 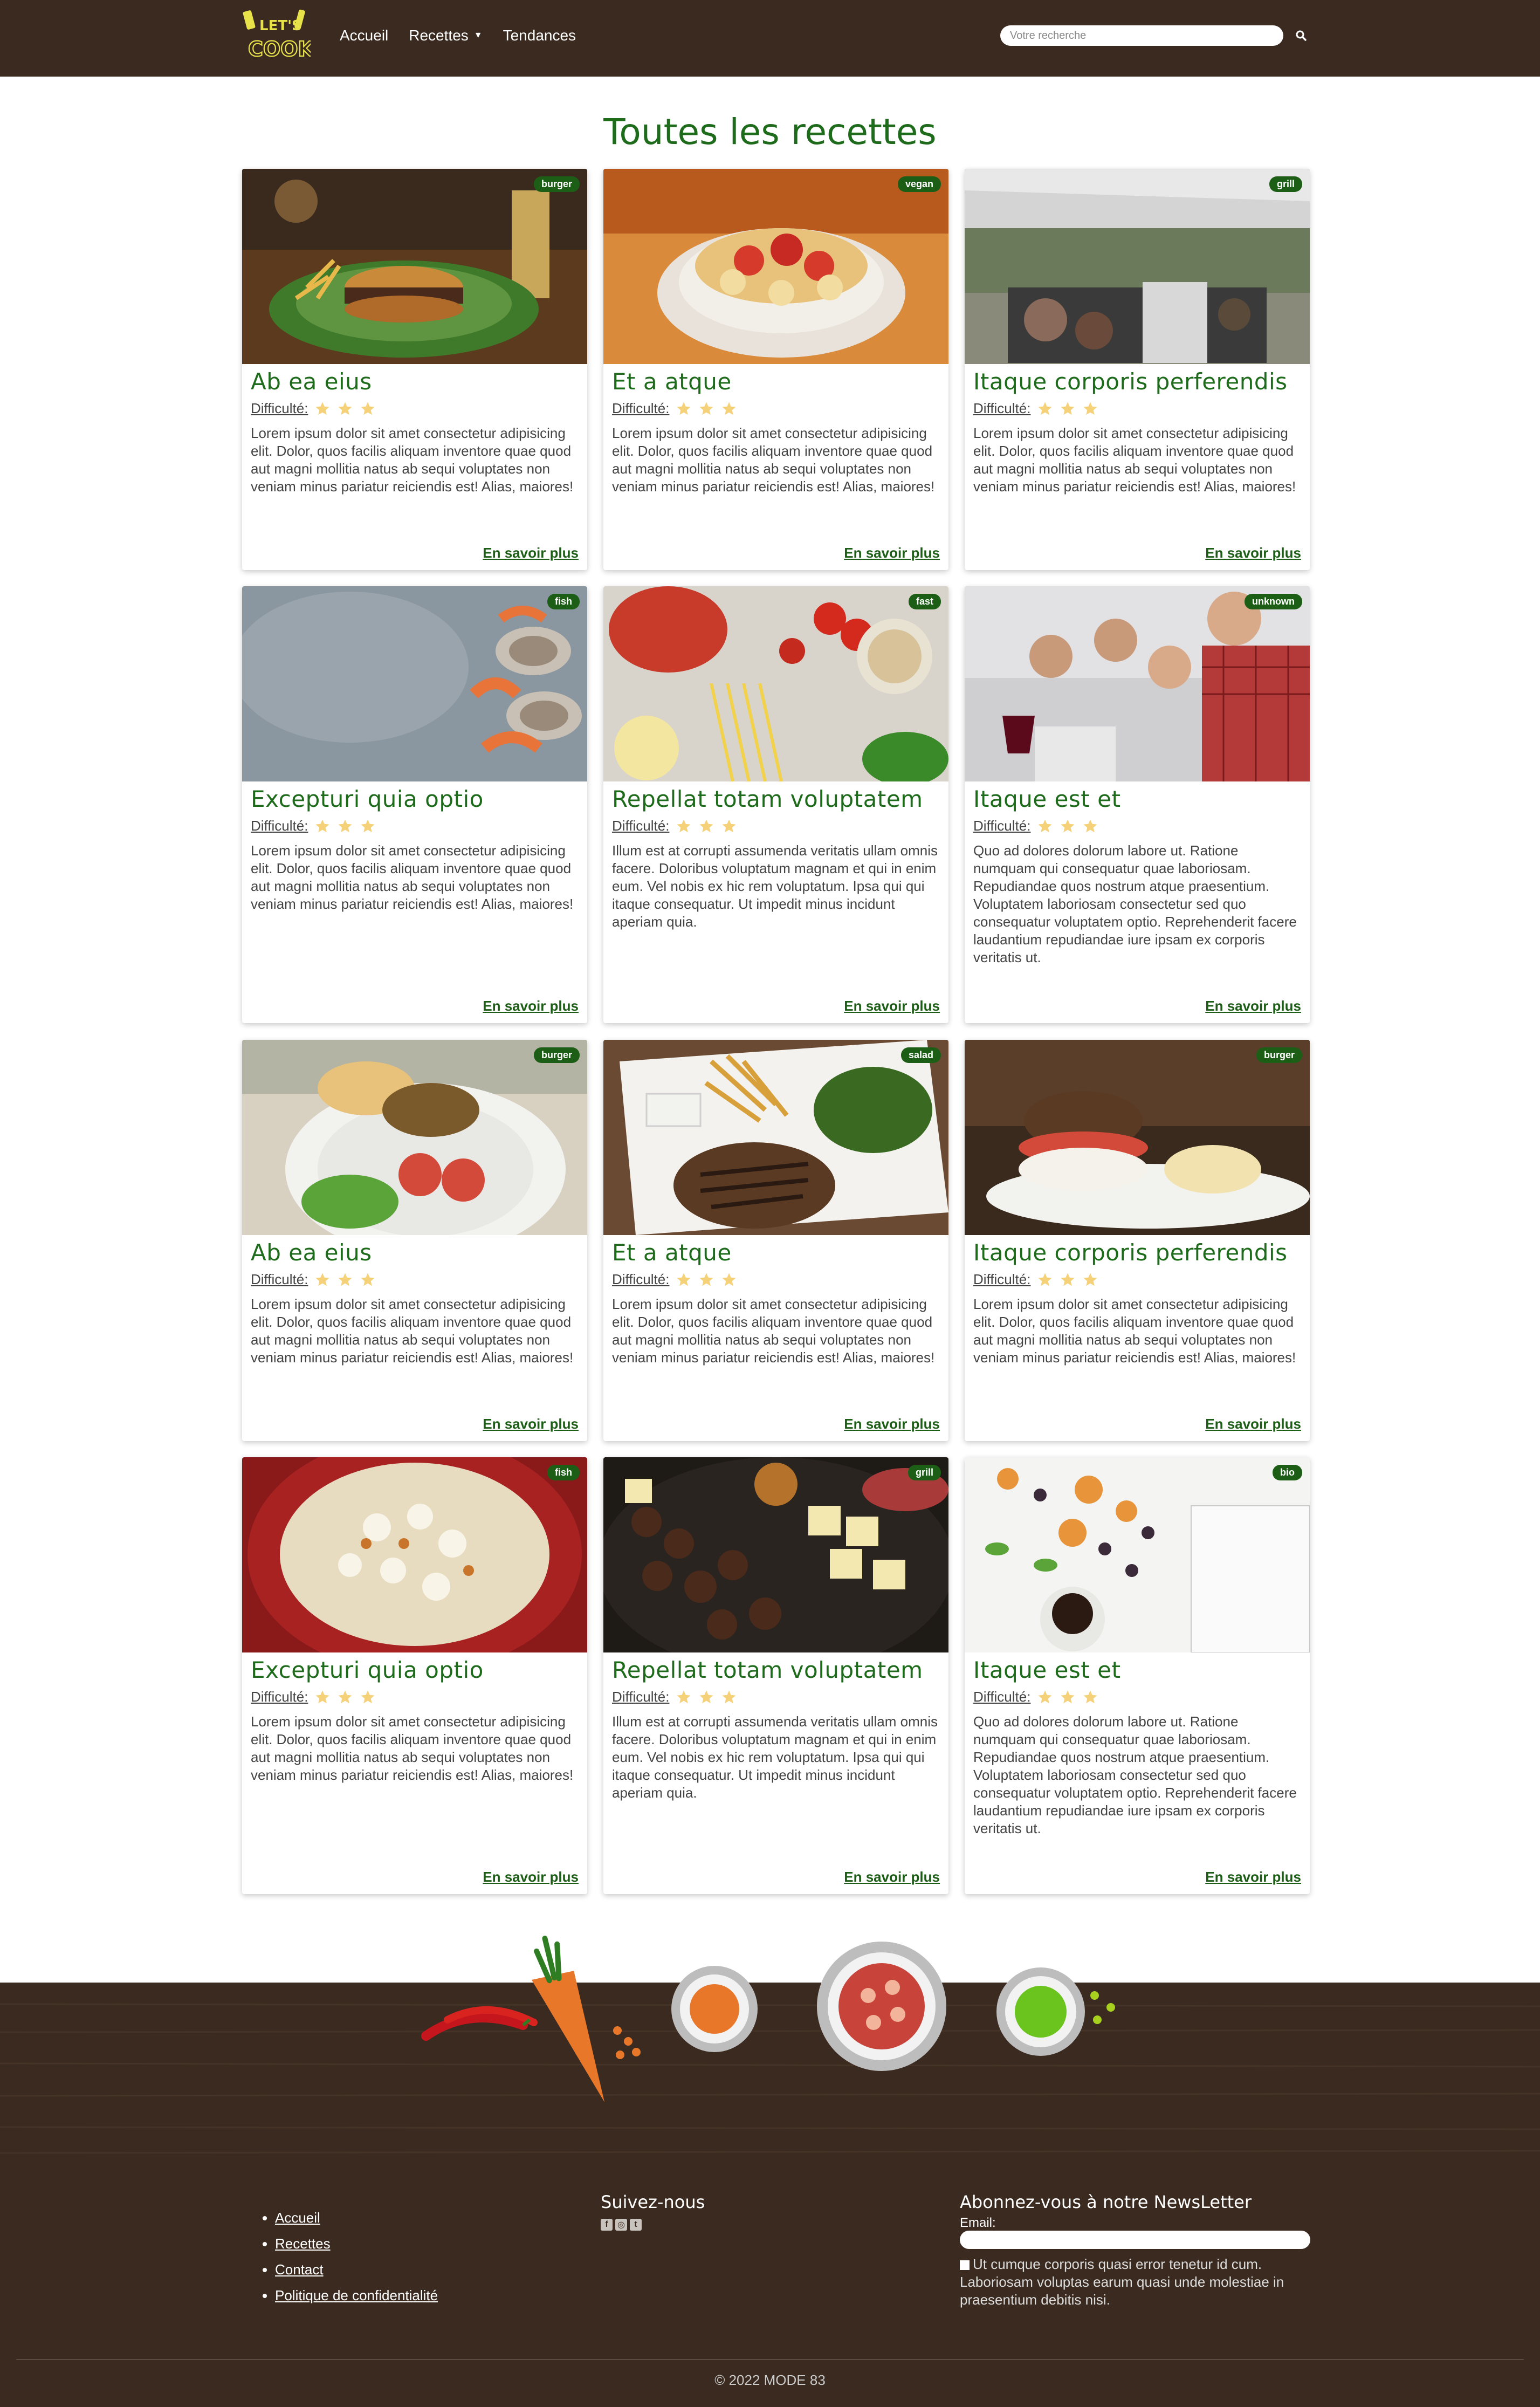 I want to click on footer-link-recettes: Recettes, so click(x=303, y=2243).